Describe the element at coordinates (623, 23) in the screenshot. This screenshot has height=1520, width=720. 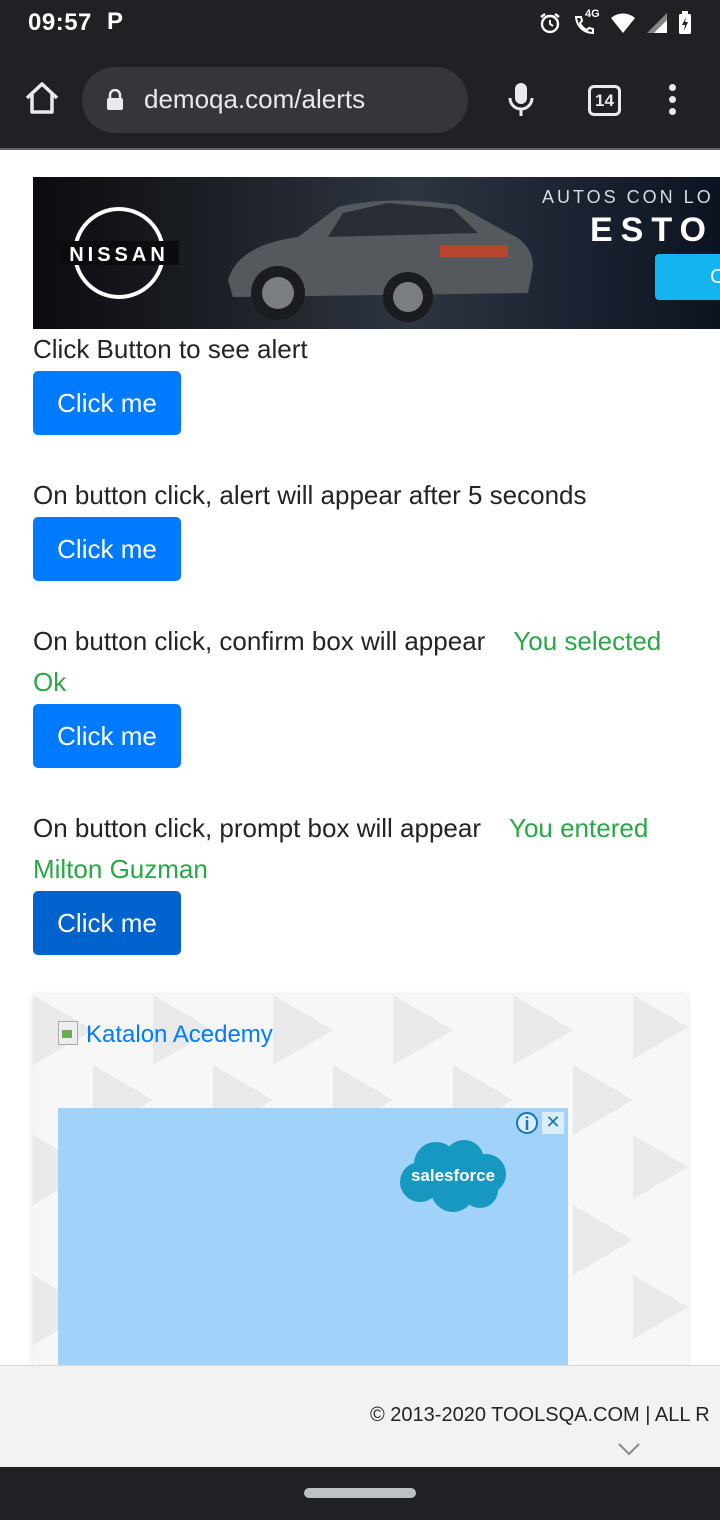
I see `wifi-icon` at that location.